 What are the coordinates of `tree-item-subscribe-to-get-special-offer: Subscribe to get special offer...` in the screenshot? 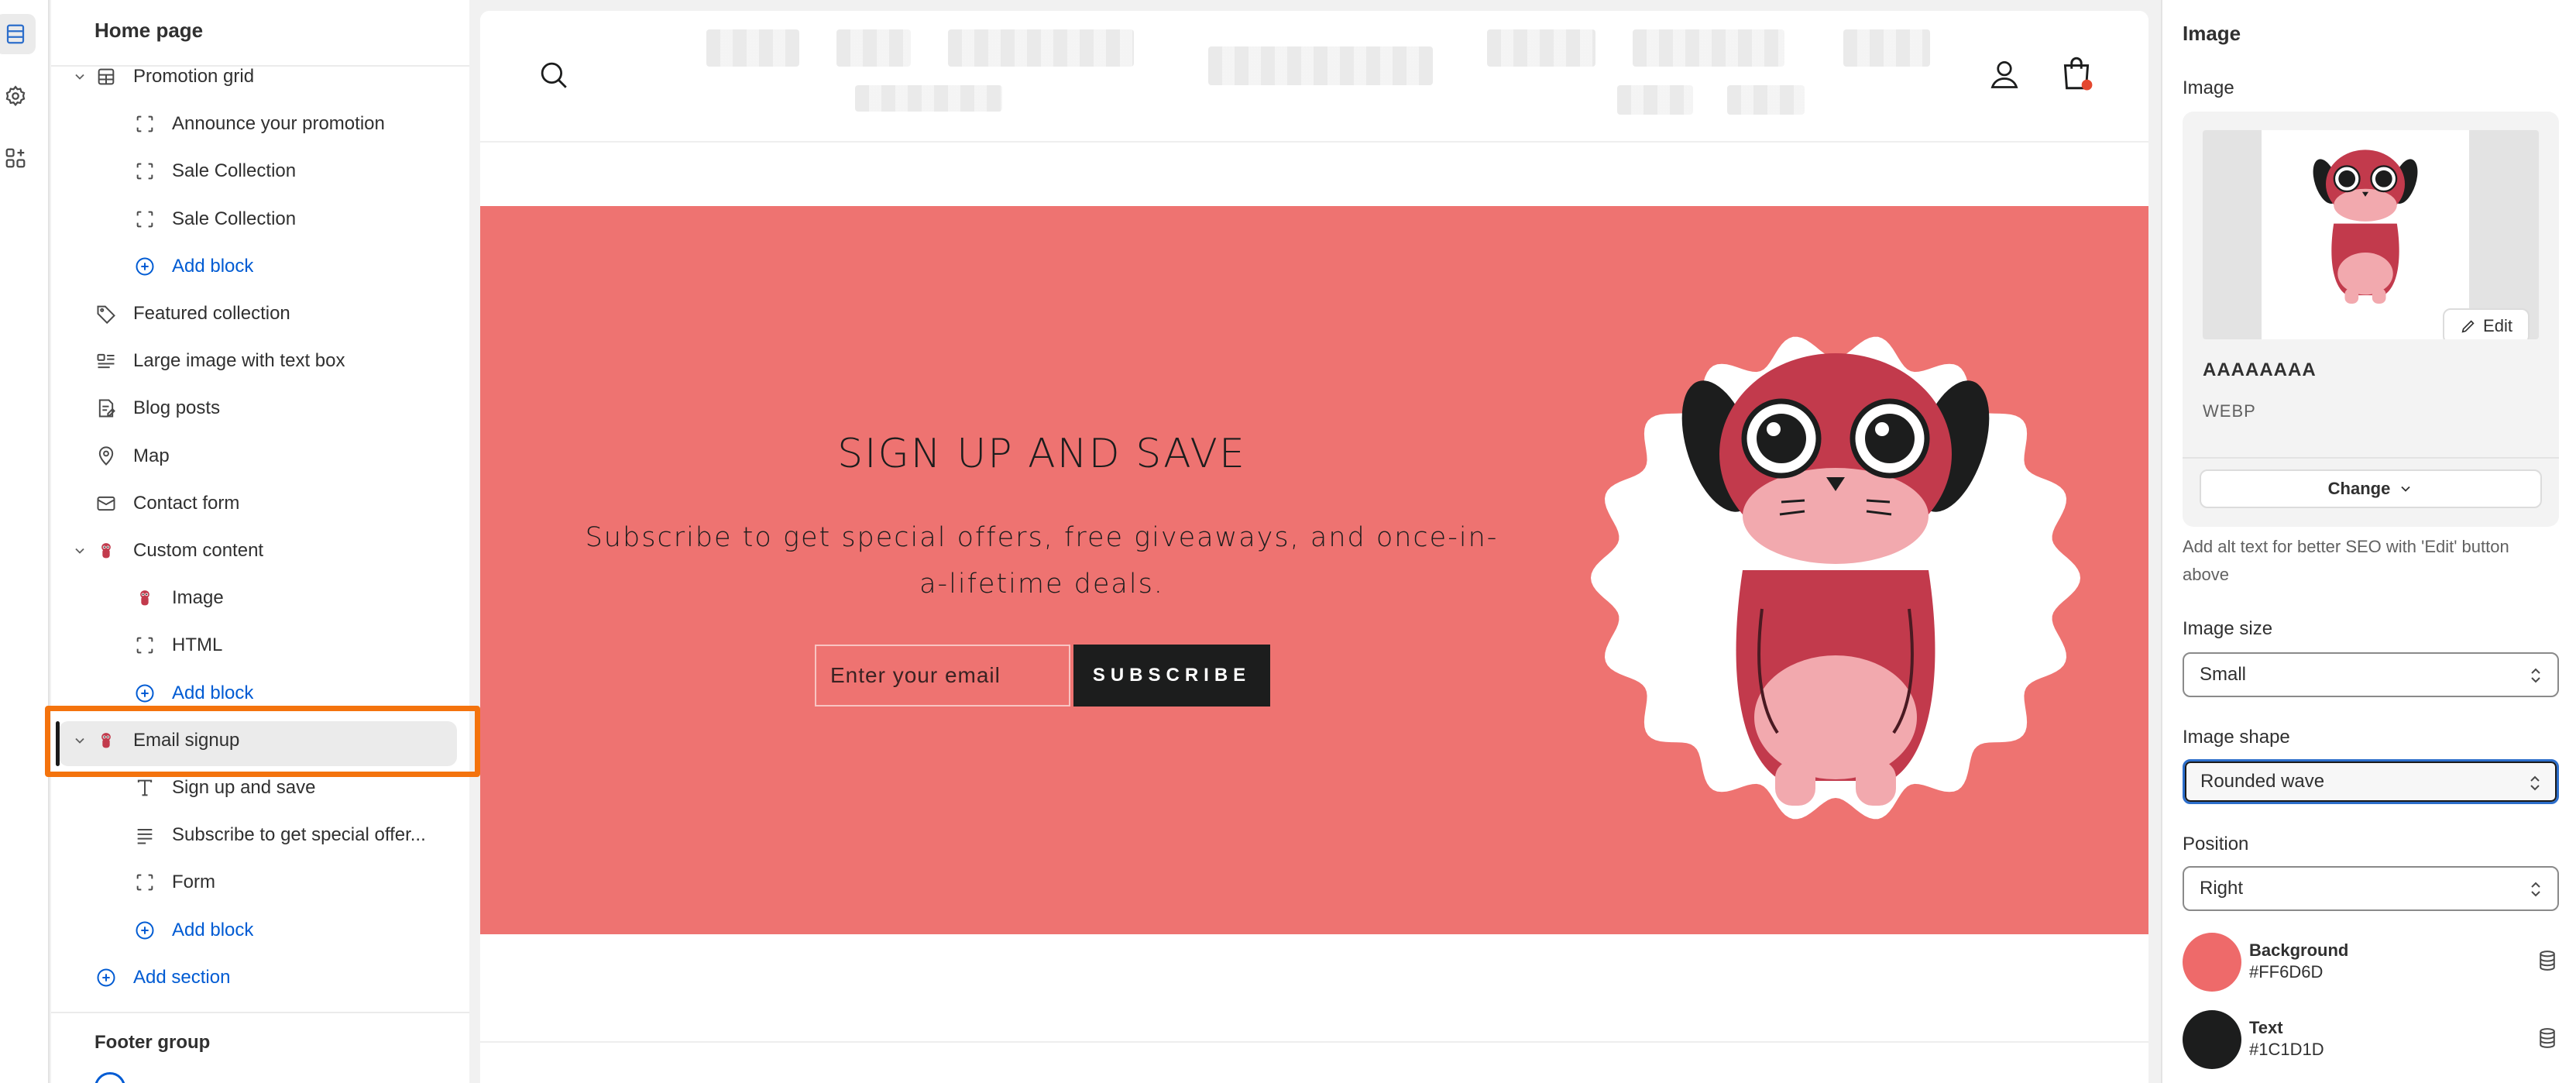 It's located at (260, 835).